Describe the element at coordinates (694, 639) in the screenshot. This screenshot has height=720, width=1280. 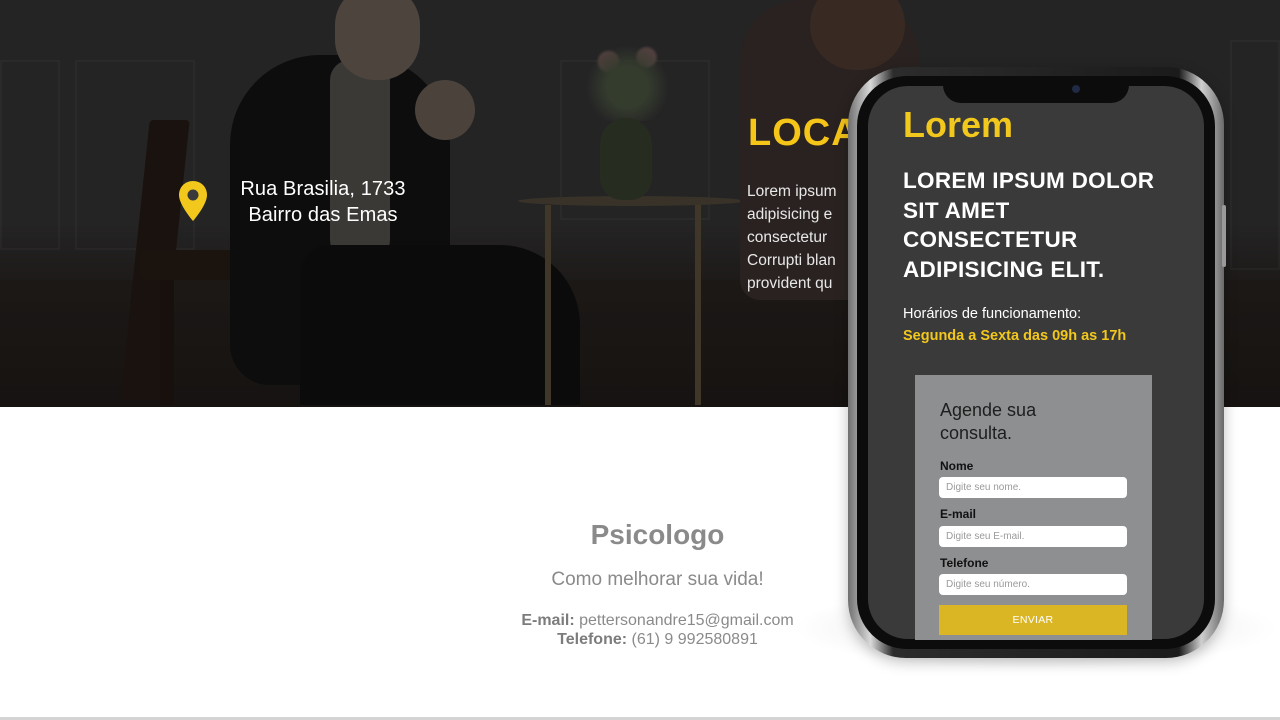
I see `phone-number: (61) 9 992580891` at that location.